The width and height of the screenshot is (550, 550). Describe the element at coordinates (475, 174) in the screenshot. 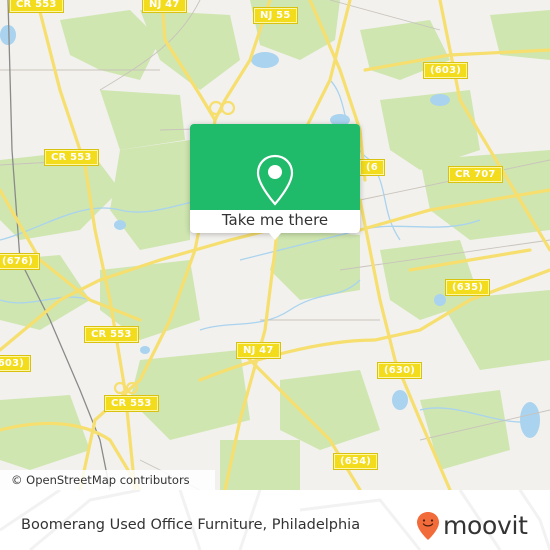

I see `road-shield: CR 707` at that location.